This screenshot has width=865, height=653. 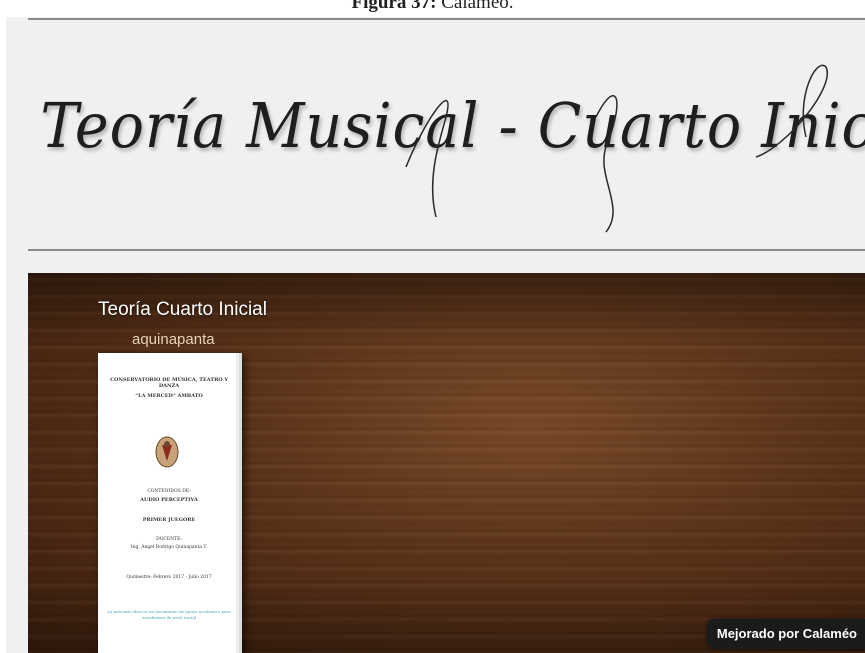 I want to click on cover-level: PRIMER JUEGORE, so click(x=169, y=520).